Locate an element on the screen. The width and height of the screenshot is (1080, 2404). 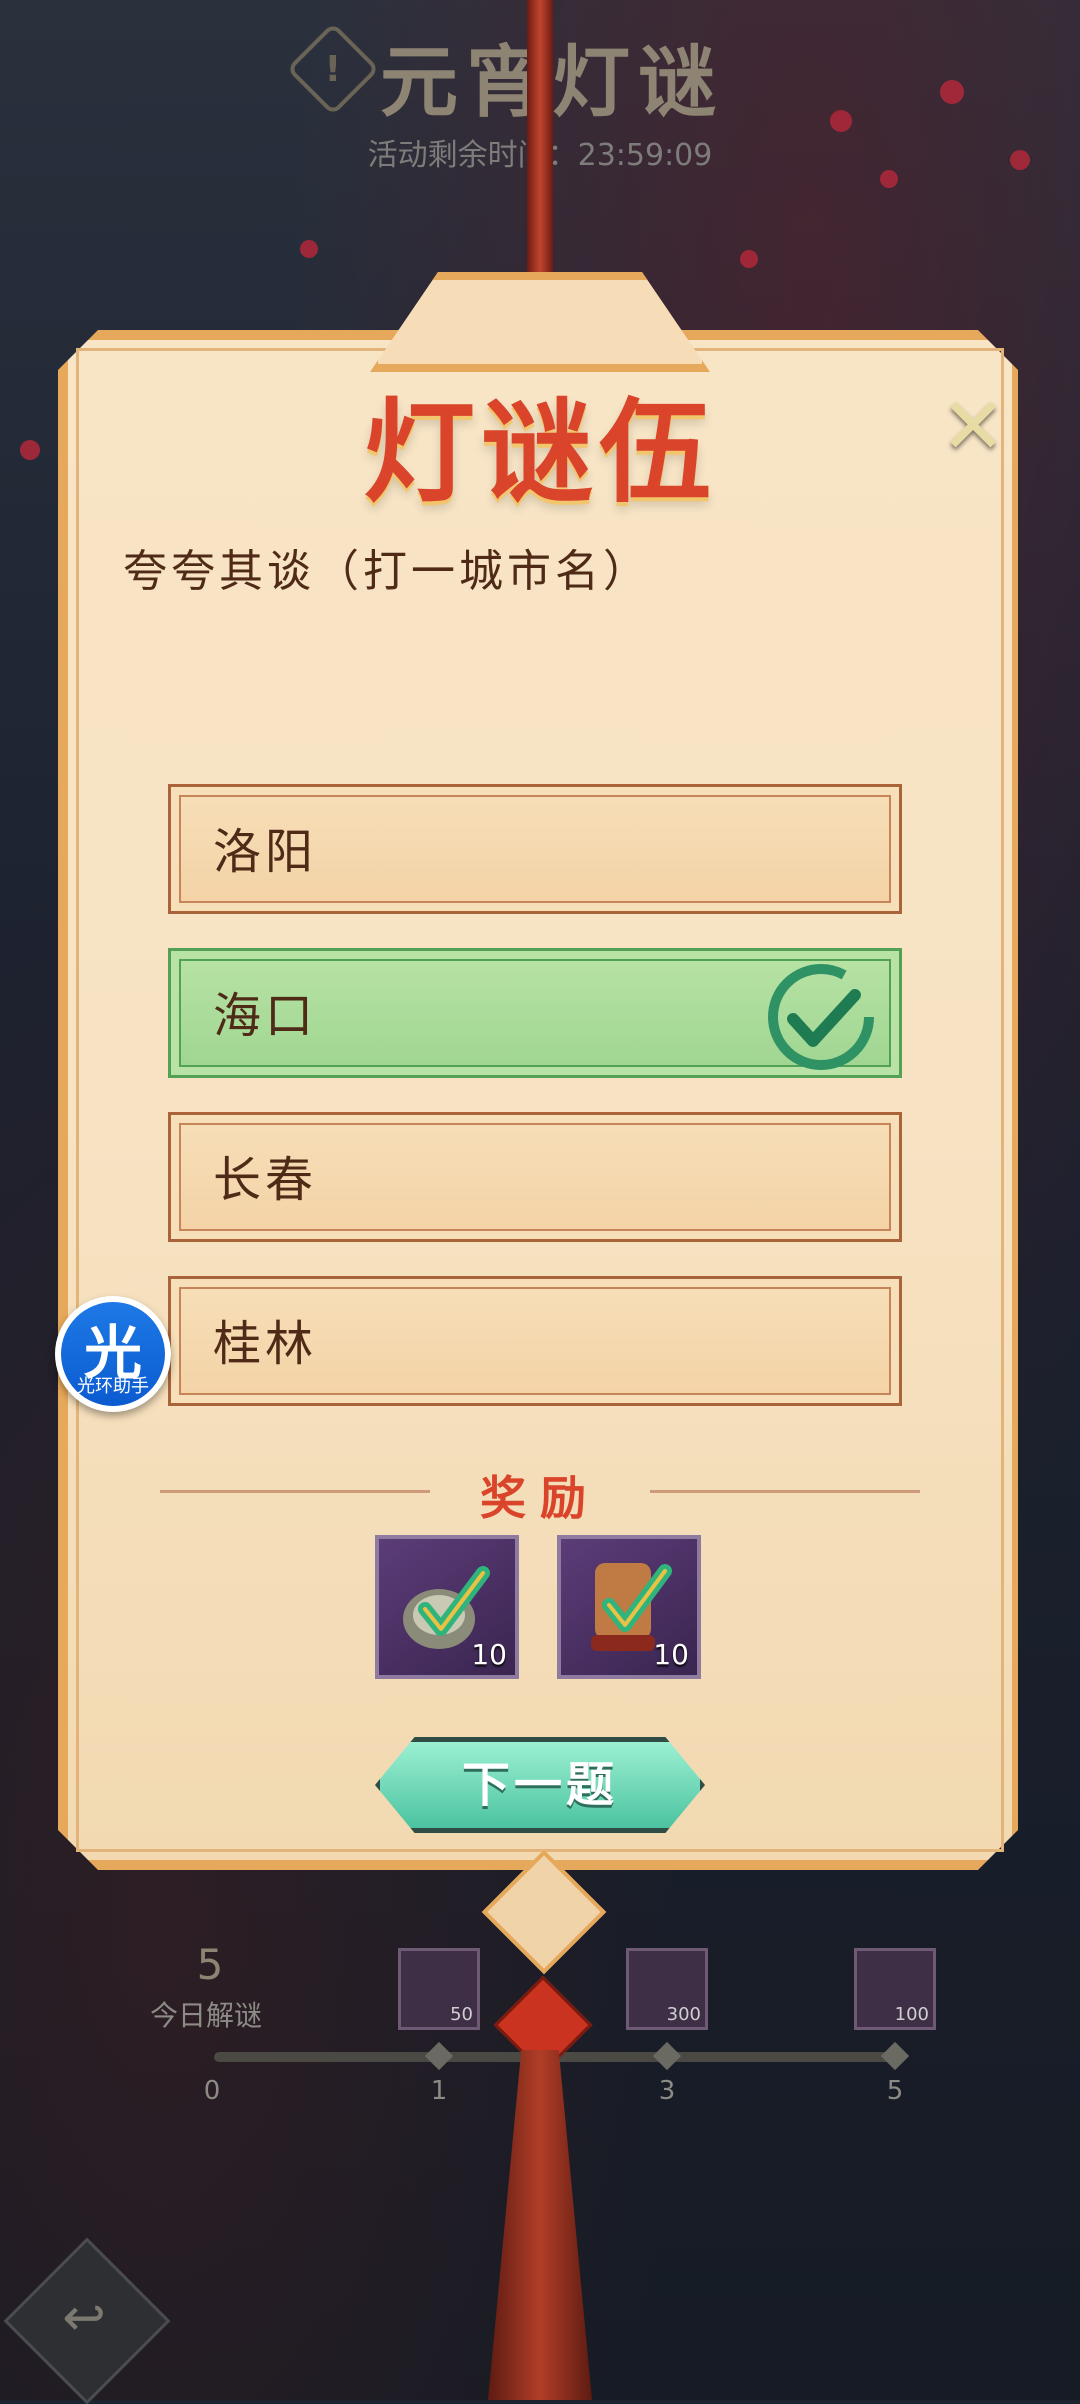
milestone-reward: 50 is located at coordinates (439, 1989).